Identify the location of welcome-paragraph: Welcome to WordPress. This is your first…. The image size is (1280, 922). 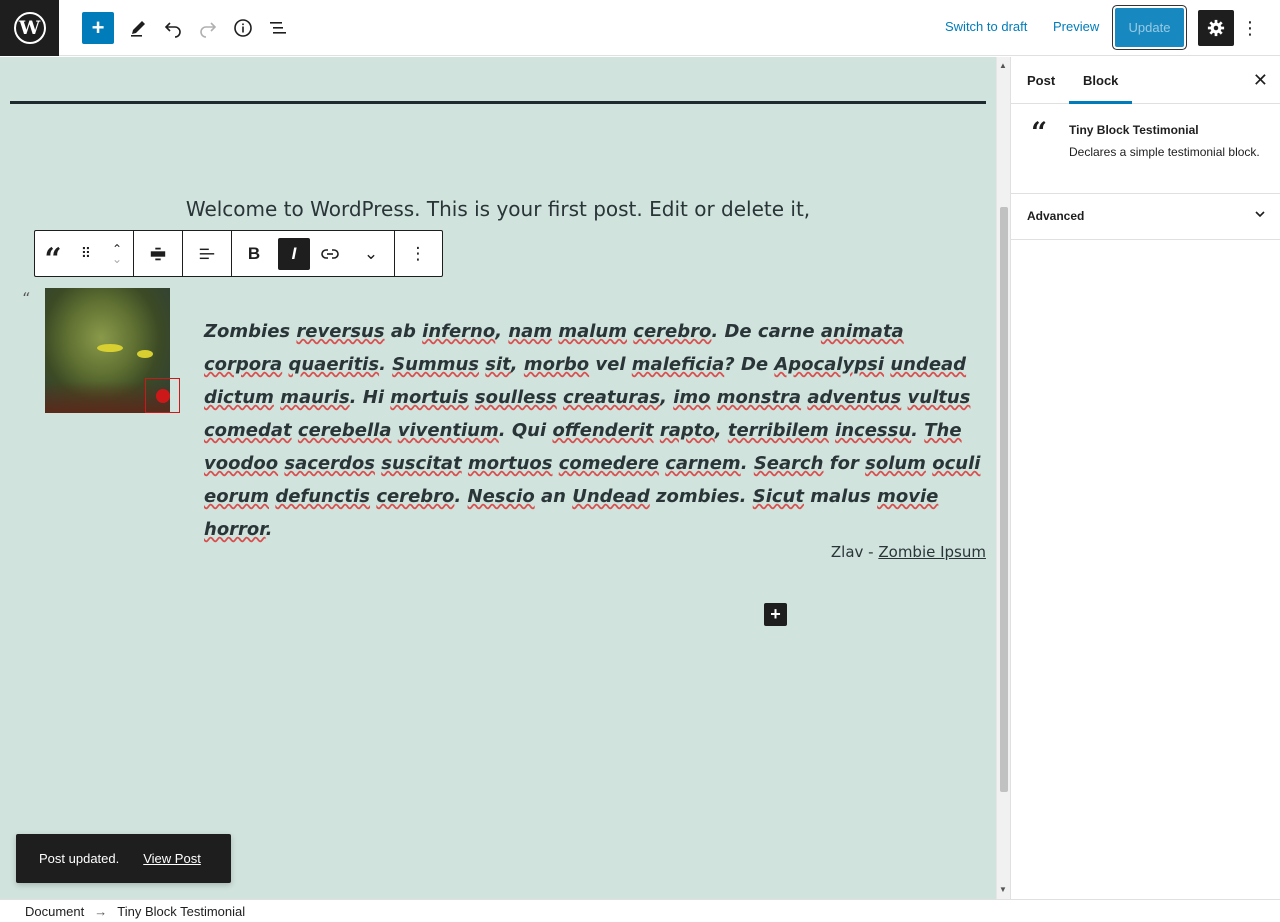
(498, 209).